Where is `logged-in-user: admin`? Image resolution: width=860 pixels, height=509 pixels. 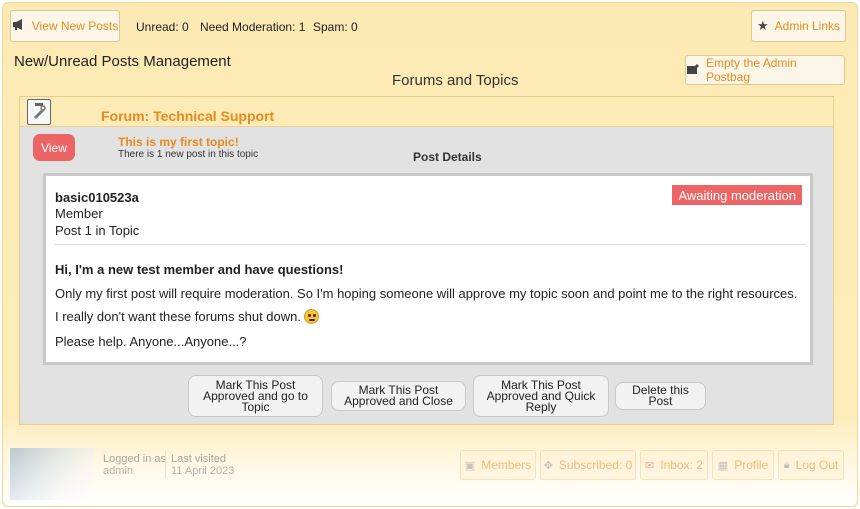
logged-in-user: admin is located at coordinates (118, 471).